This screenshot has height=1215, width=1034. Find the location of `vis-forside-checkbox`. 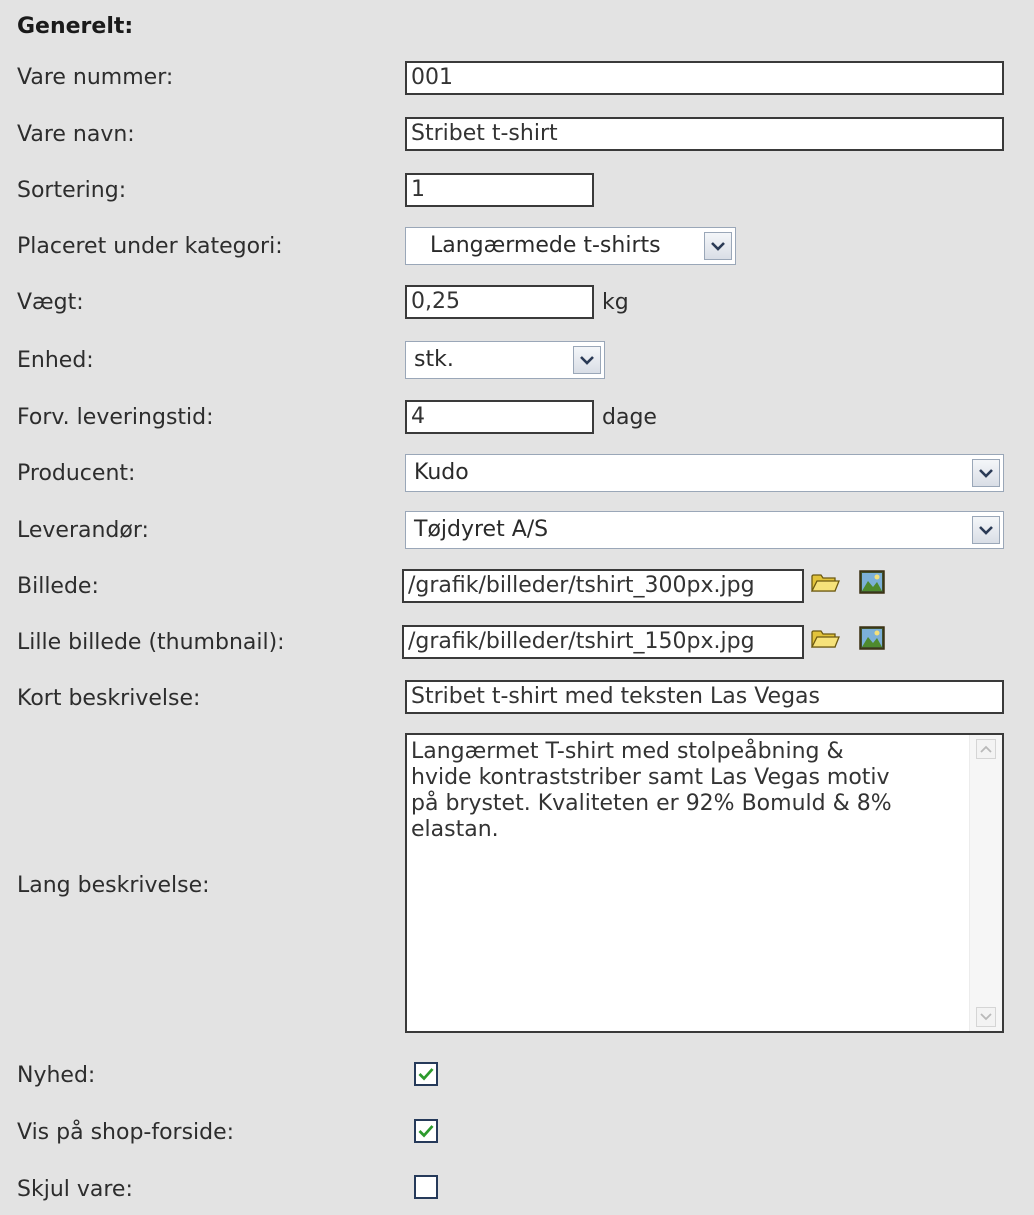

vis-forside-checkbox is located at coordinates (426, 1131).